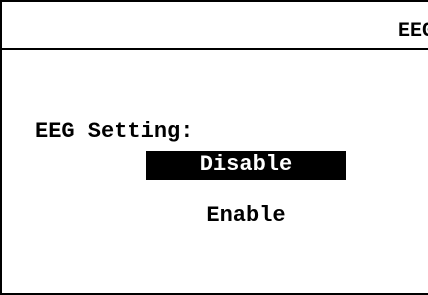 The image size is (428, 295). I want to click on eeg-setting-label: EEG Setting:, so click(114, 131).